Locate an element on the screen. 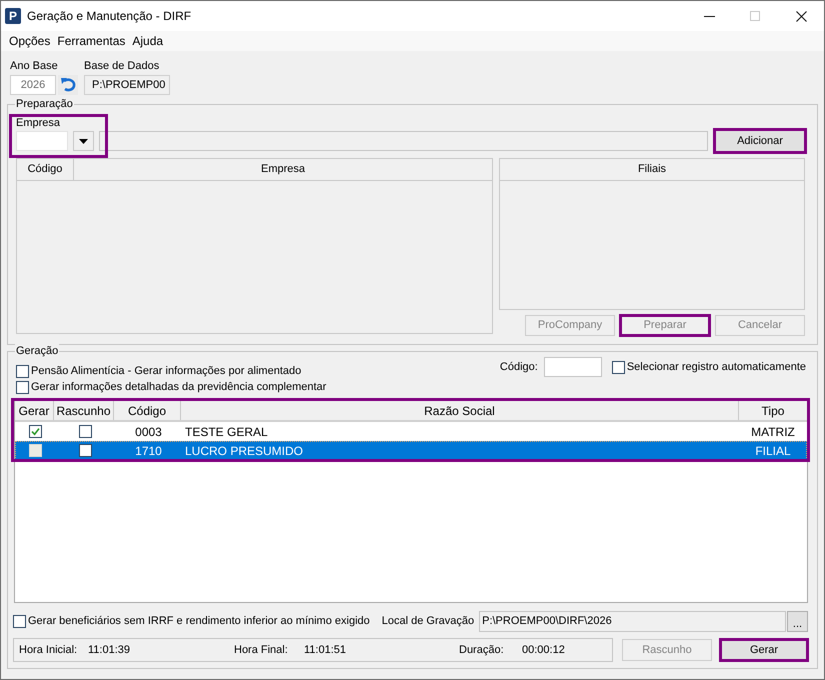  checkbox-label: Selecionar registro automaticamente is located at coordinates (716, 367).